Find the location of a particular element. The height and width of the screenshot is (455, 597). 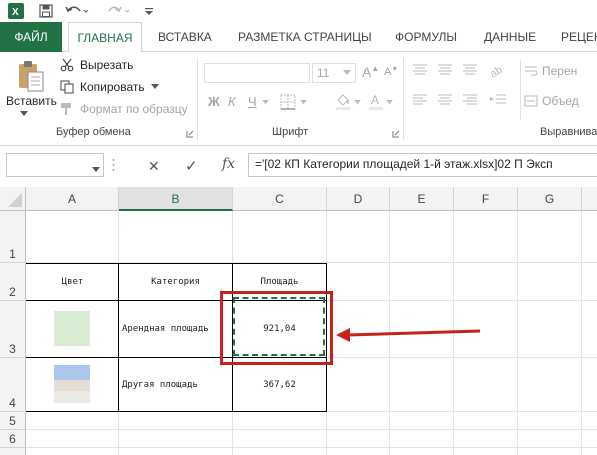

highlight-box is located at coordinates (276, 328).